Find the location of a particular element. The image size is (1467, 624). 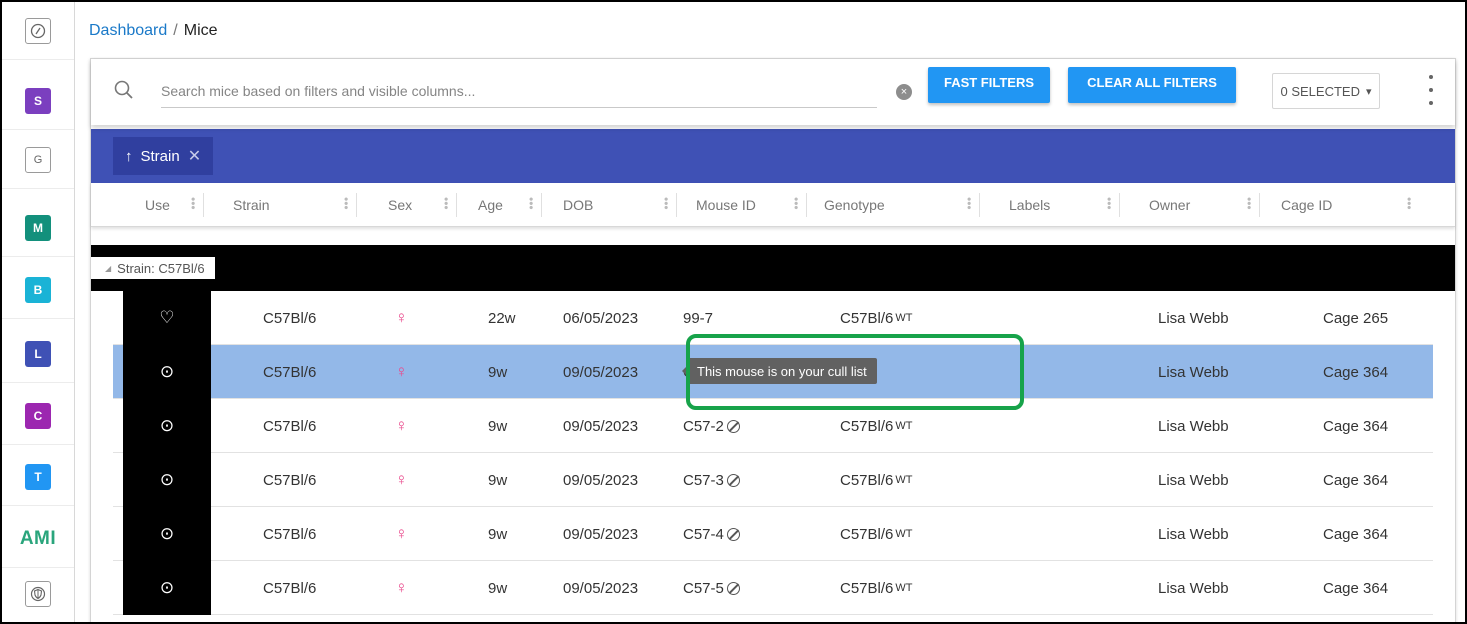

column-header-owner: Owner ••• is located at coordinates (1189, 205).